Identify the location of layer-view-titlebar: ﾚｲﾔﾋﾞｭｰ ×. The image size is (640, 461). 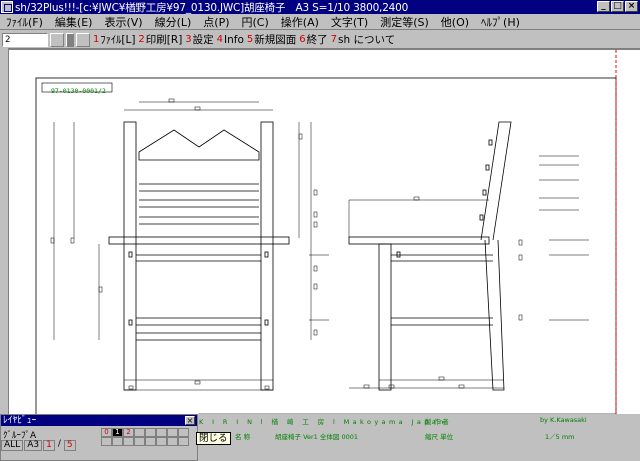
(99, 420).